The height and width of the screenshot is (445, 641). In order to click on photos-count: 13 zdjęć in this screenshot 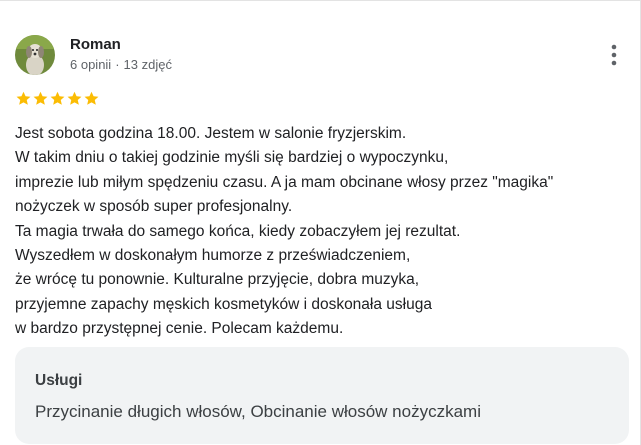, I will do `click(147, 64)`.